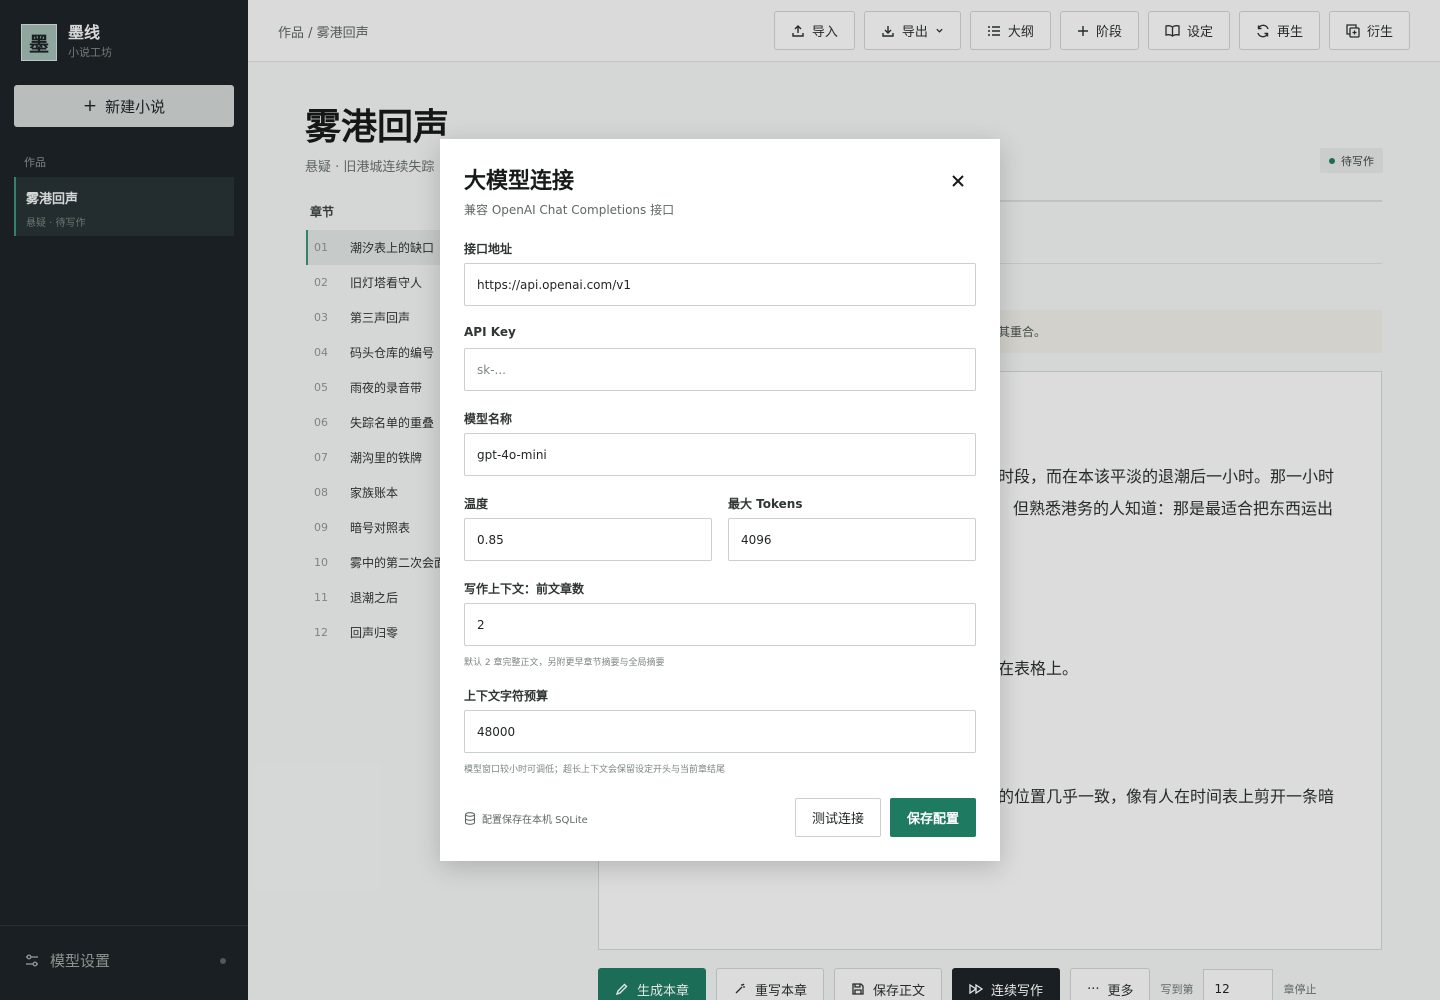 The image size is (1440, 1000). What do you see at coordinates (490, 332) in the screenshot?
I see `apikey-label: API Key` at bounding box center [490, 332].